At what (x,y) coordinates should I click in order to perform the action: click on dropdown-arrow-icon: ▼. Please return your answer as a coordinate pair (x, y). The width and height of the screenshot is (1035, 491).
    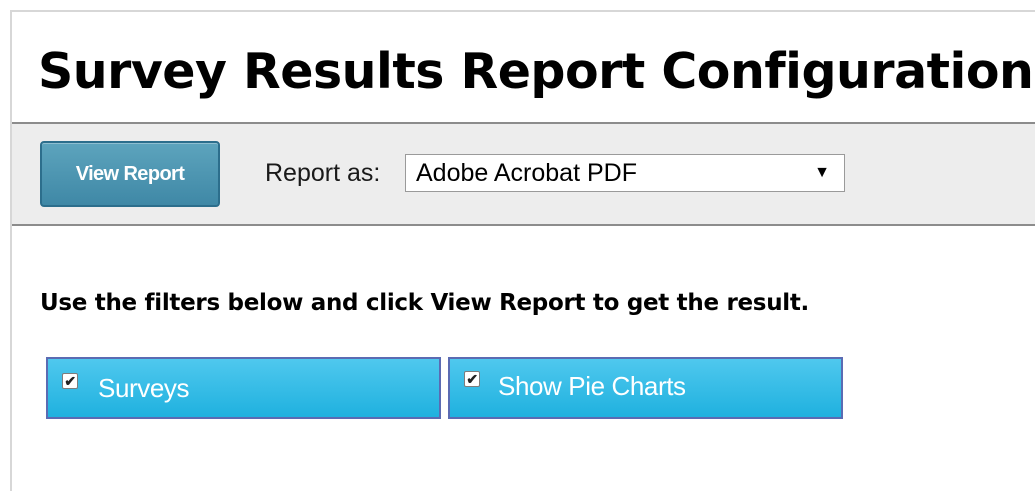
    Looking at the image, I should click on (822, 172).